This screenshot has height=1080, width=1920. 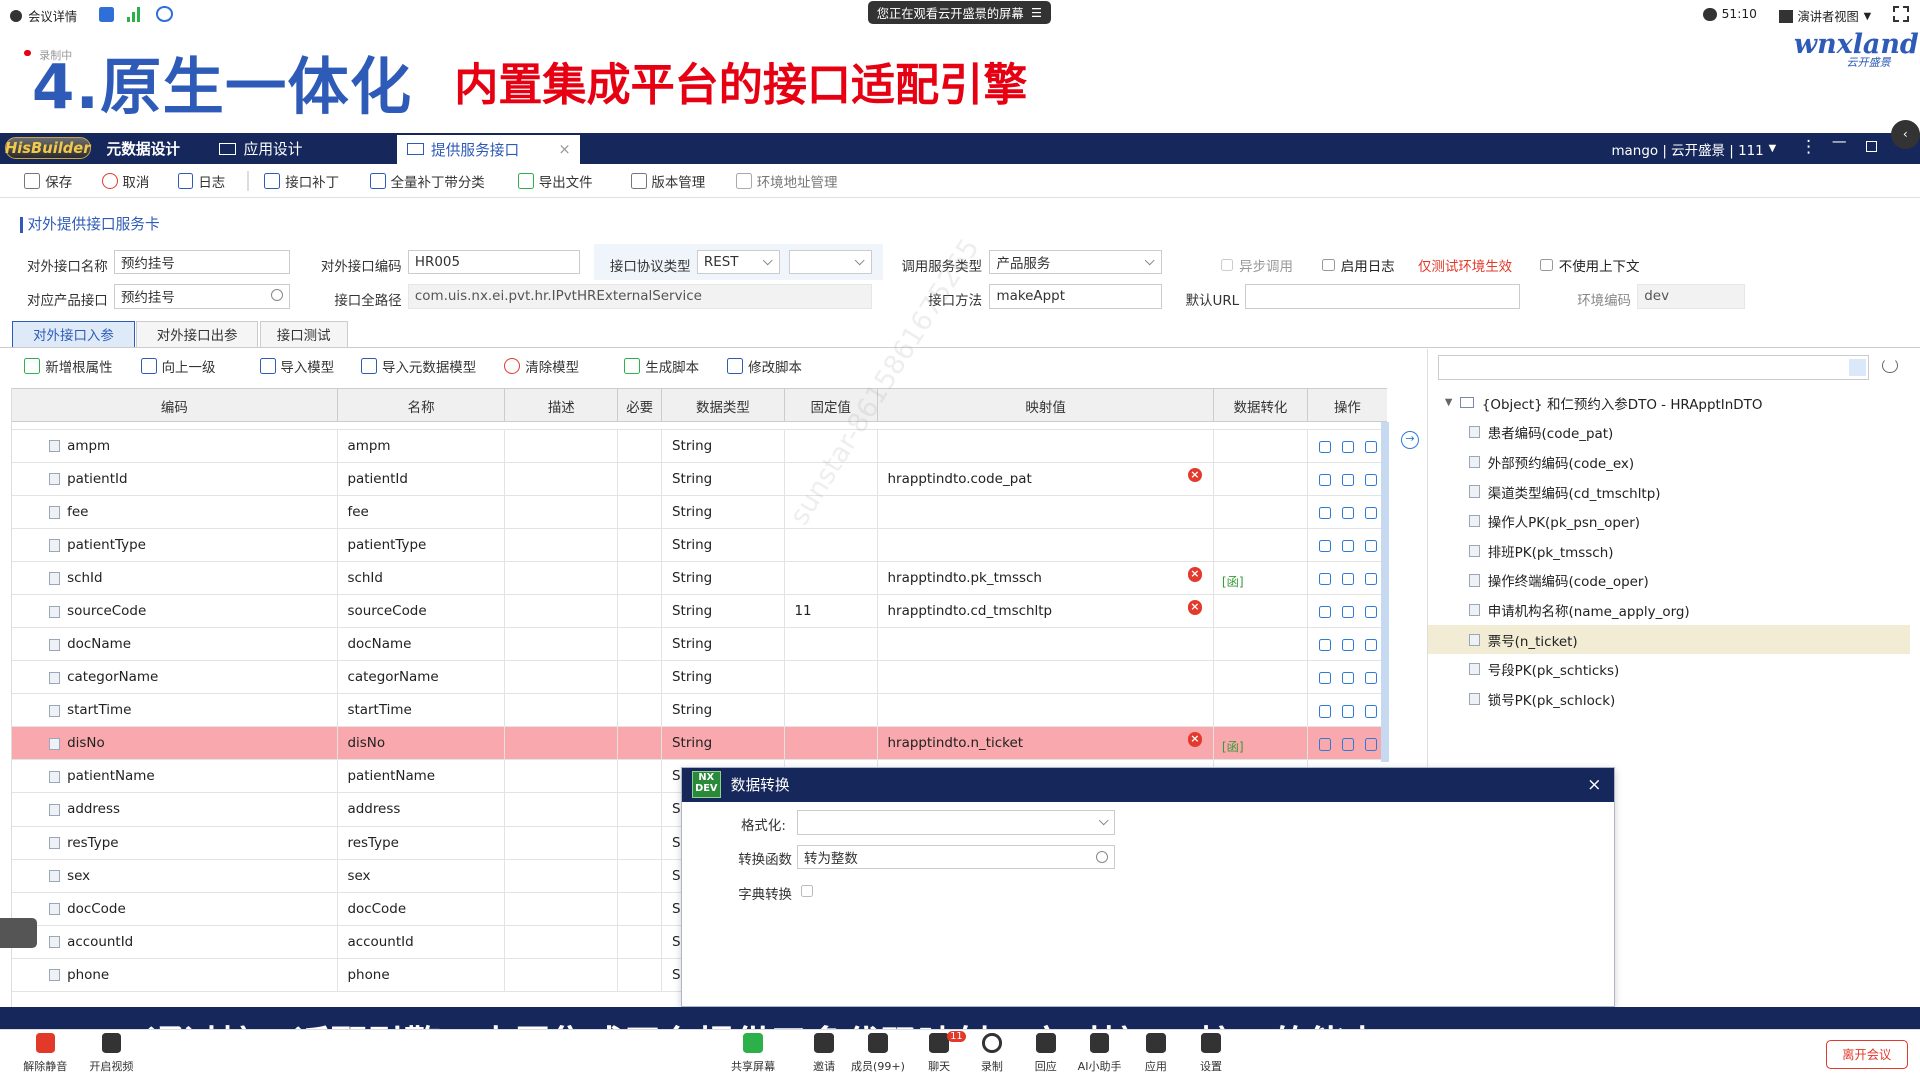 I want to click on column-header: 编码, so click(x=175, y=406).